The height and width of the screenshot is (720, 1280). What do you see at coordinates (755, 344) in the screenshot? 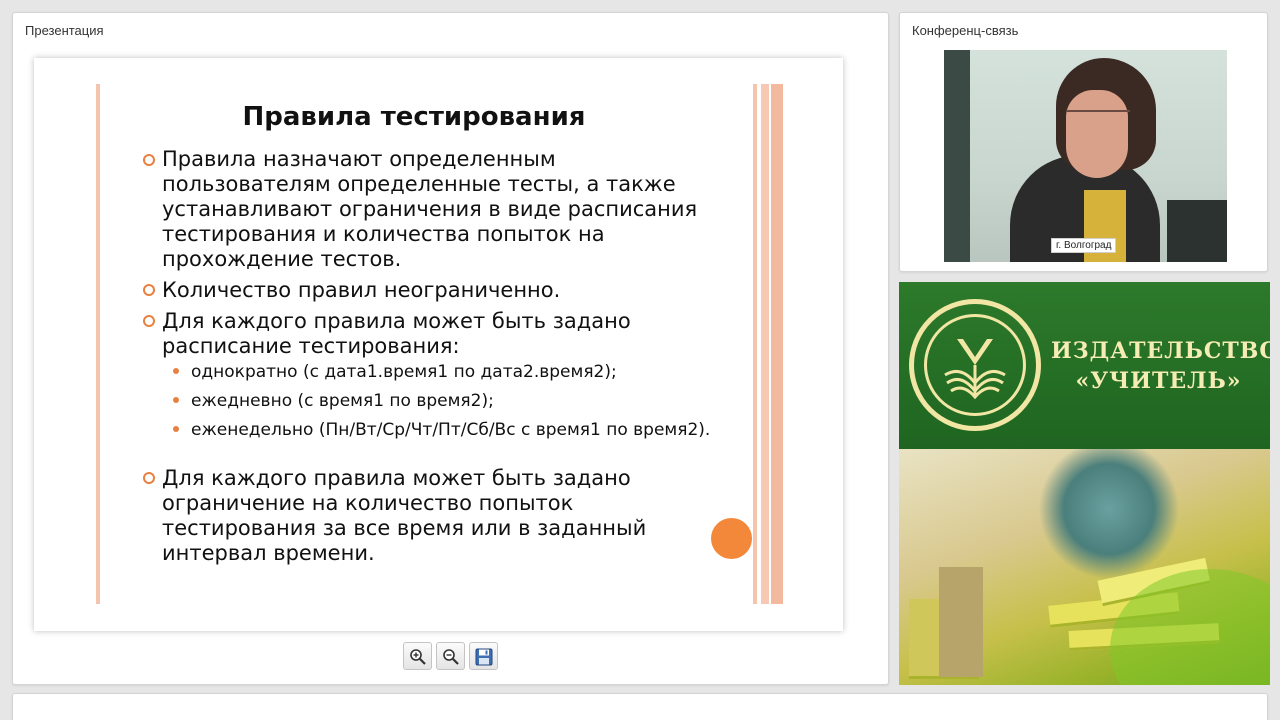
I see `slide-decor-stripe-right-thin` at bounding box center [755, 344].